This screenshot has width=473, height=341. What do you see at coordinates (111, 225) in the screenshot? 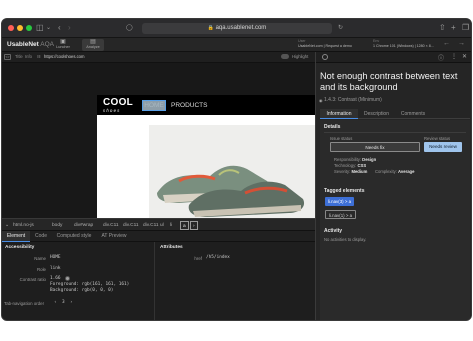
I see `breadcrumb-item-div-1: div.C11` at bounding box center [111, 225].